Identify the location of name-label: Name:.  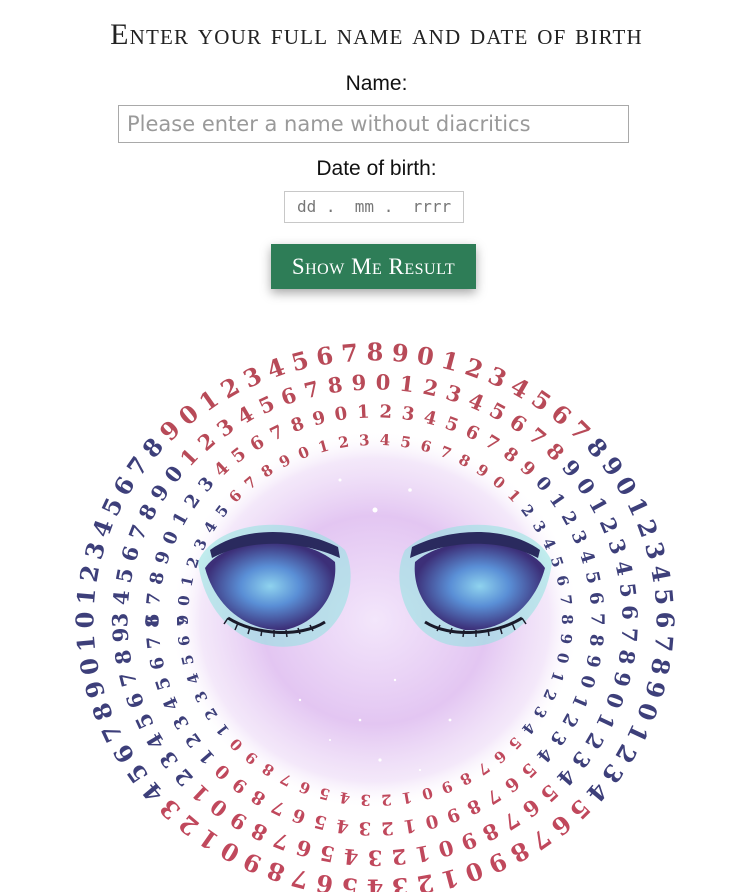
(376, 83).